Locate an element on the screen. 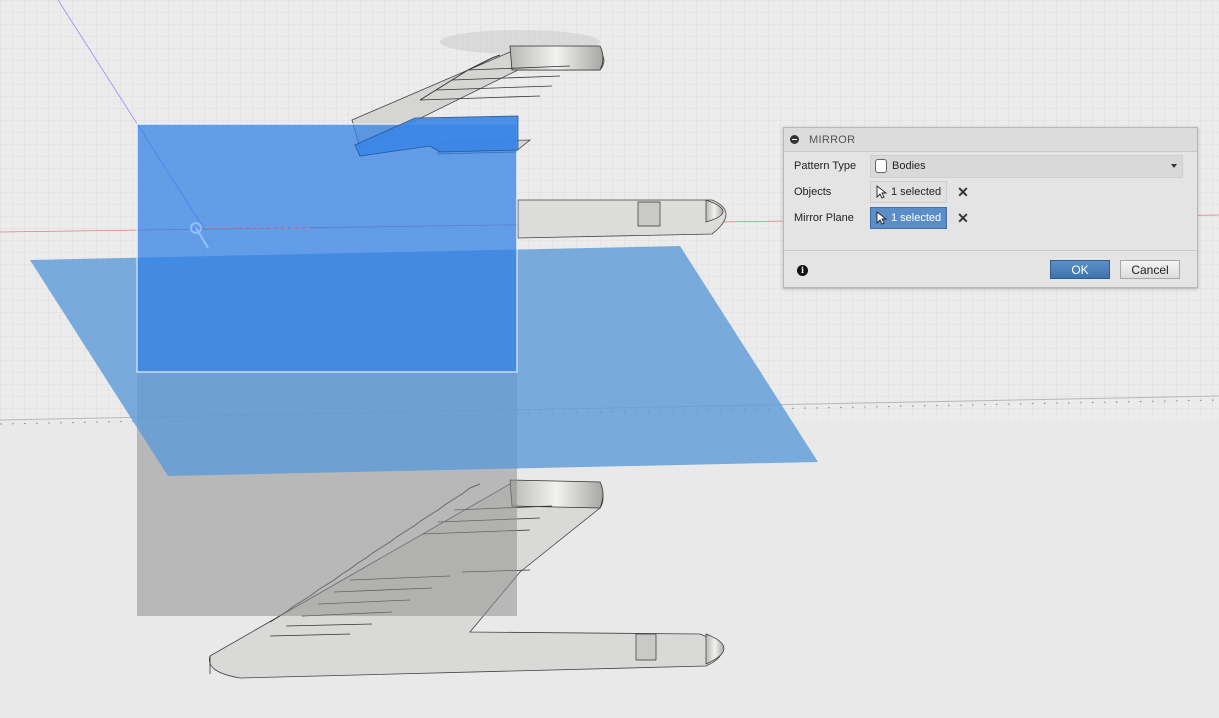  objects-row: Objects 1 selected ✕ is located at coordinates (990, 192).